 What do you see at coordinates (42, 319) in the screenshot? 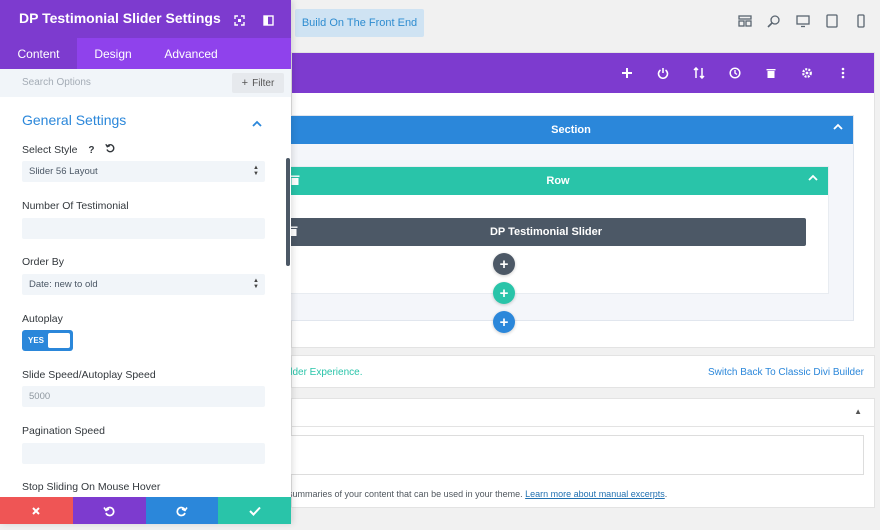
I see `autoplay-label: Autoplay` at bounding box center [42, 319].